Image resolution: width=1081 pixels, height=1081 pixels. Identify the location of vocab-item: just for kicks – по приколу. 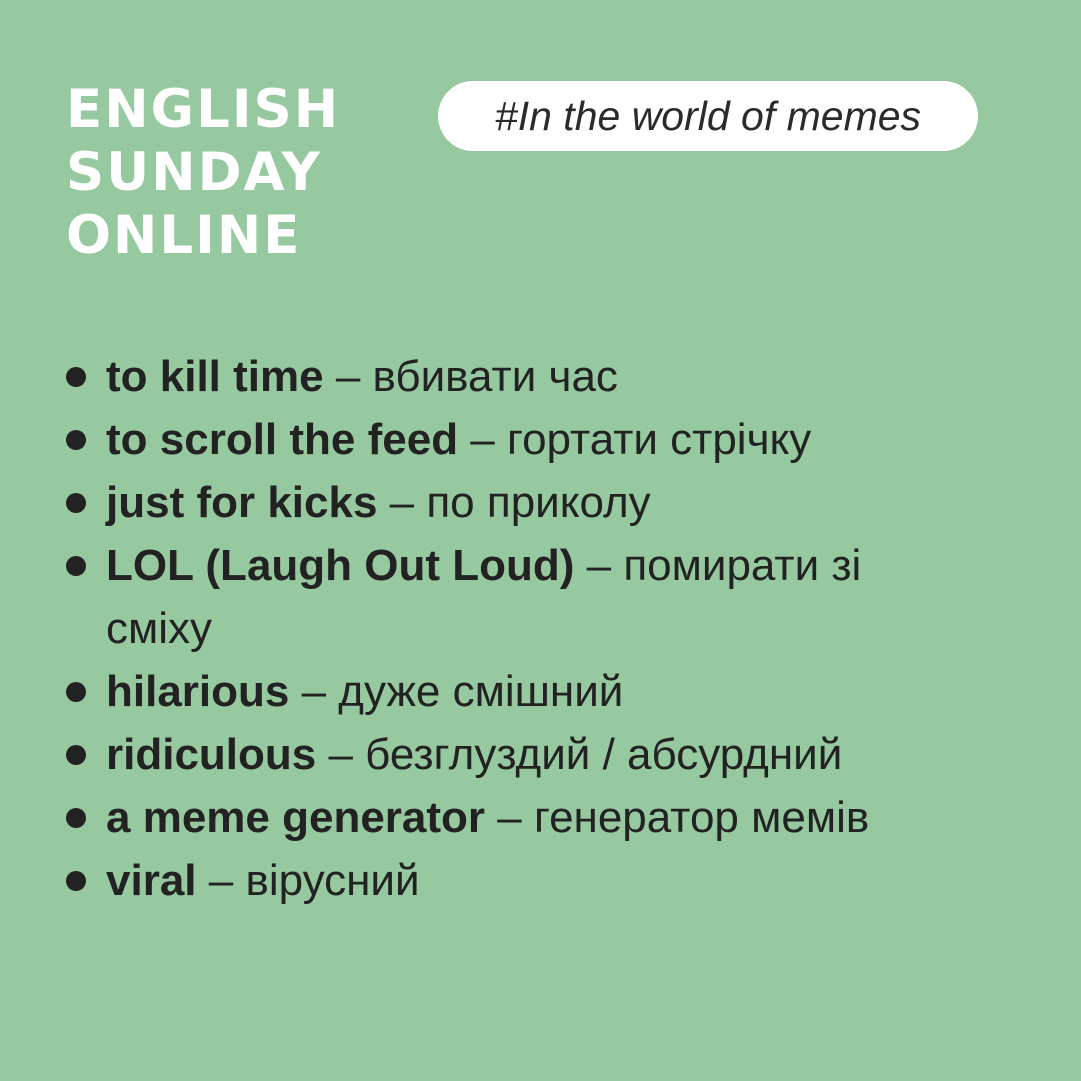
(556, 502).